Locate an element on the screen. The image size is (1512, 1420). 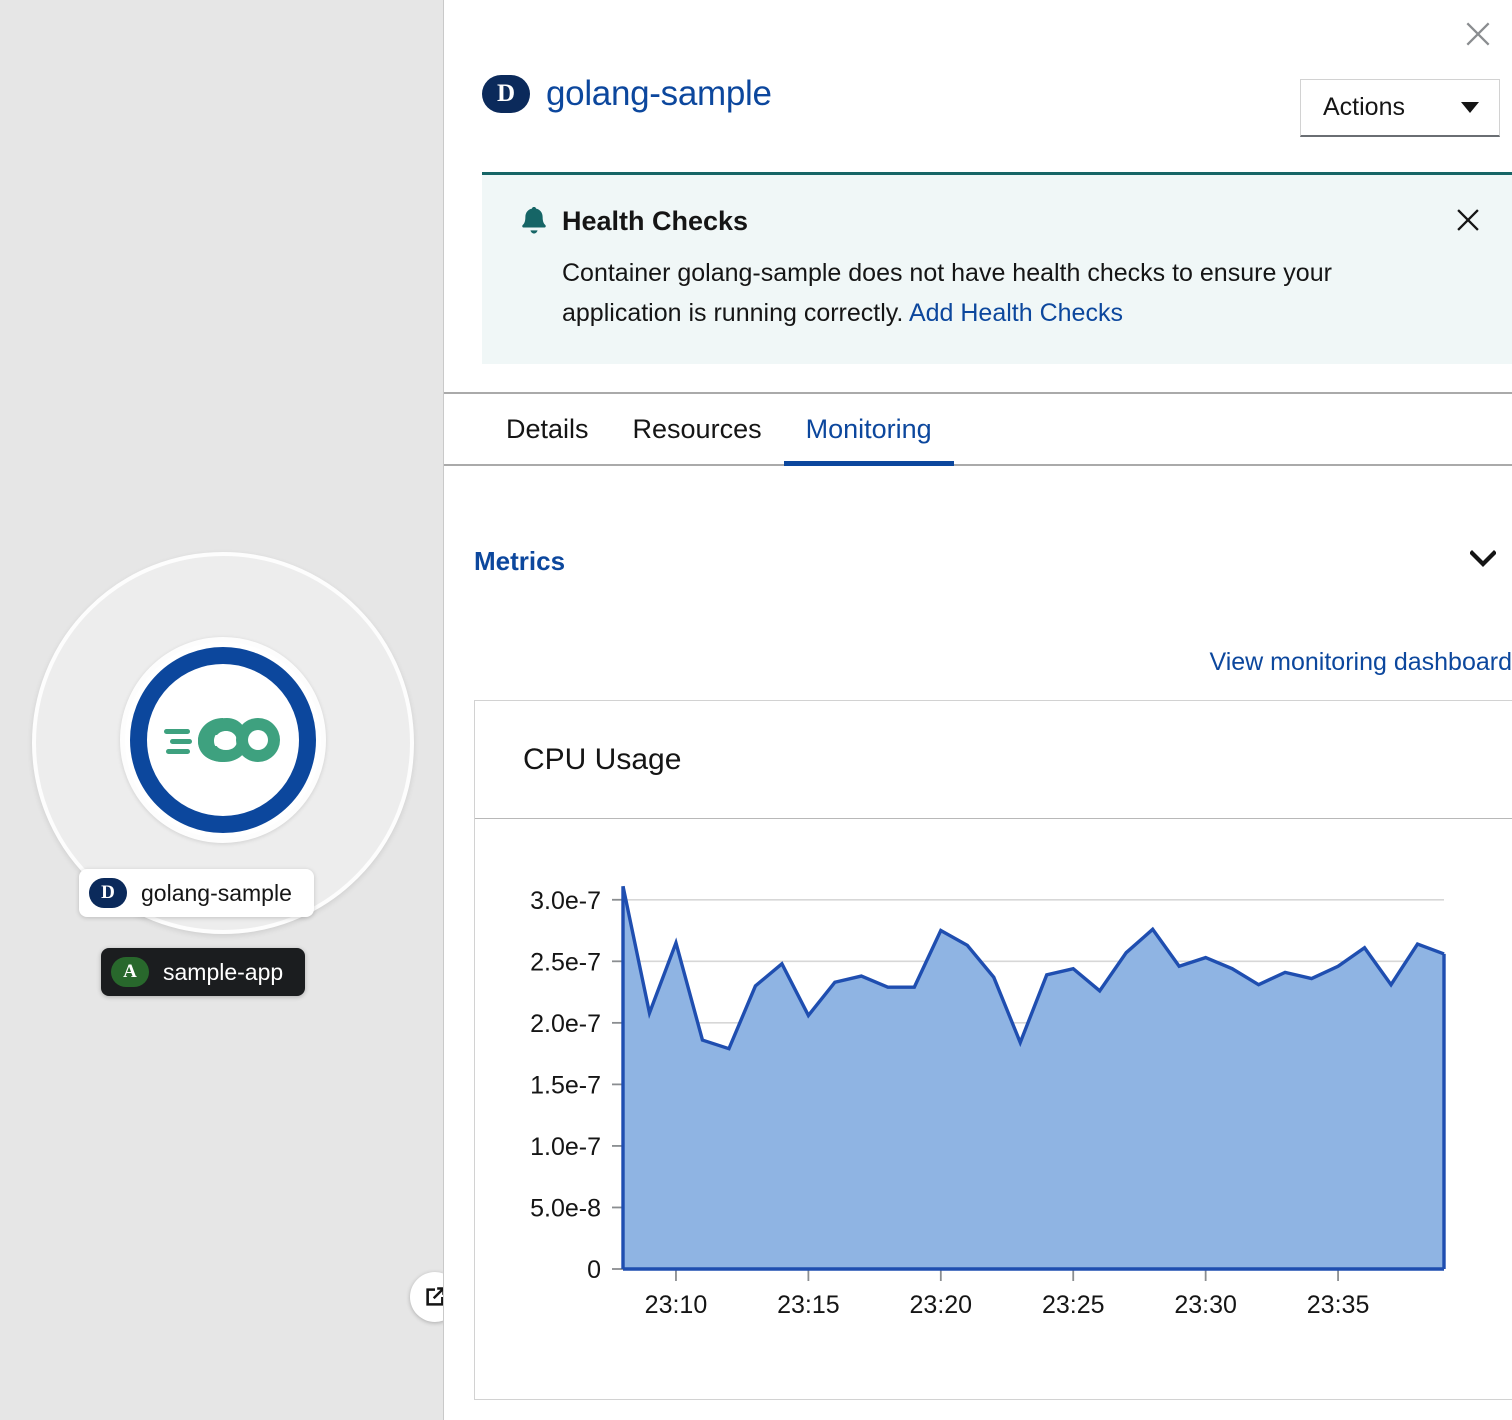
chart-y-axis-ticks: 3.0e-7 2.5e-7 2.0e-7 1.5e-7 1.0e-7 5.0e-8 0 is located at coordinates (576, 1085).